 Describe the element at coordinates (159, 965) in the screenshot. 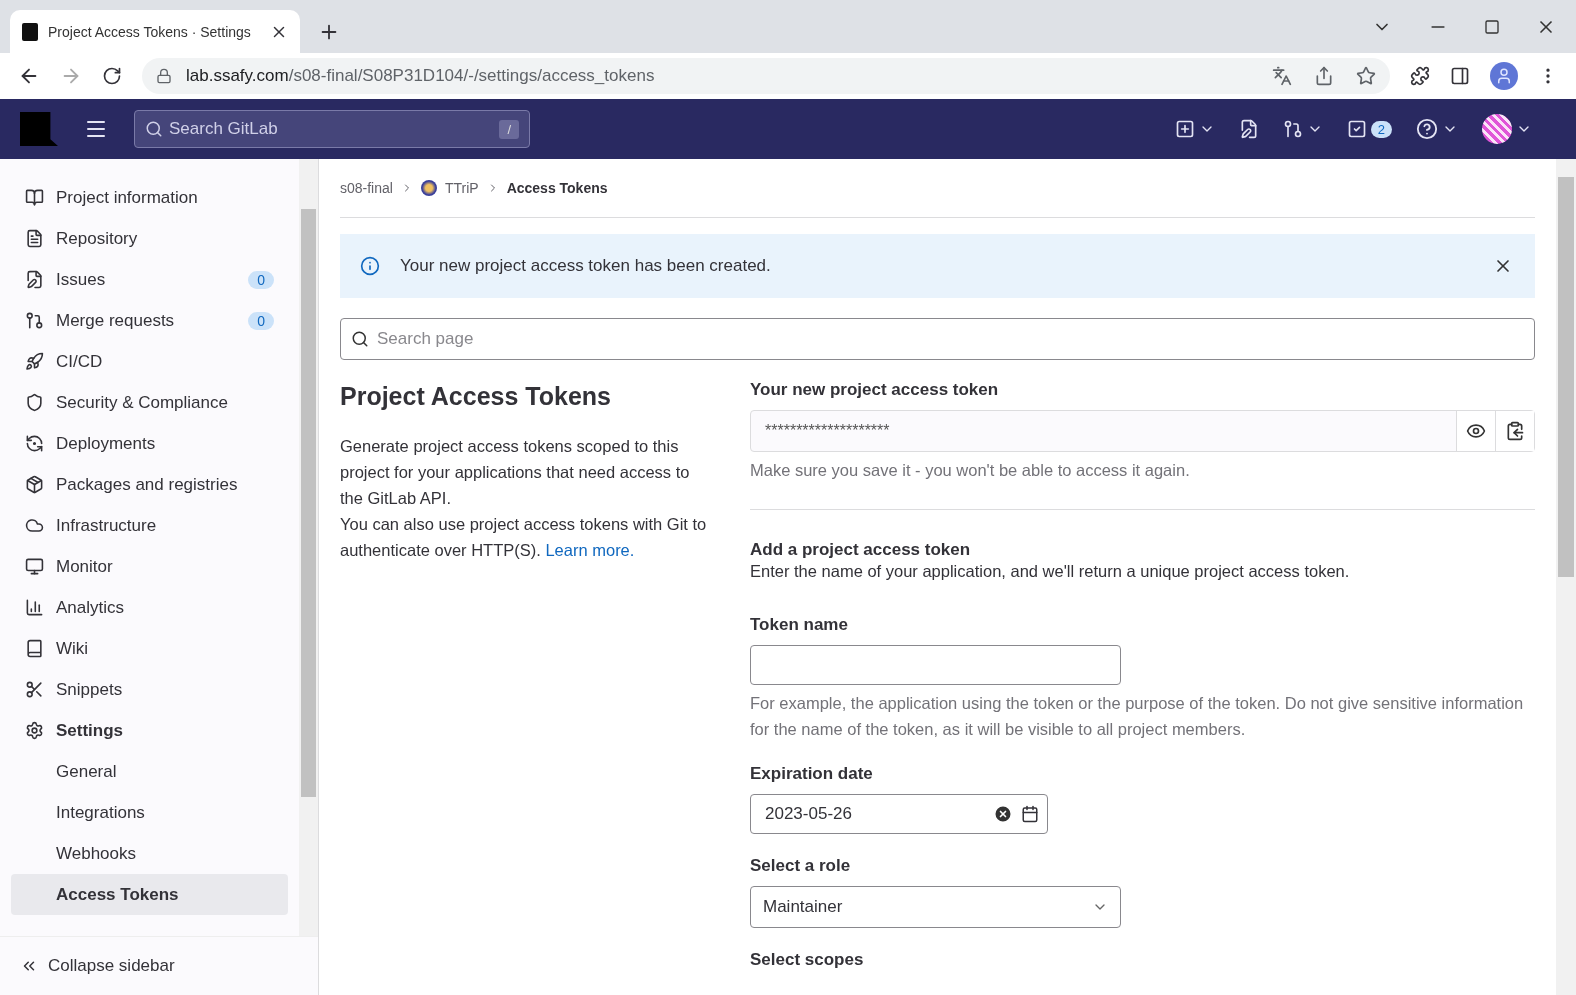

I see `collapse-sidebar-button: Collapse sidebar` at that location.